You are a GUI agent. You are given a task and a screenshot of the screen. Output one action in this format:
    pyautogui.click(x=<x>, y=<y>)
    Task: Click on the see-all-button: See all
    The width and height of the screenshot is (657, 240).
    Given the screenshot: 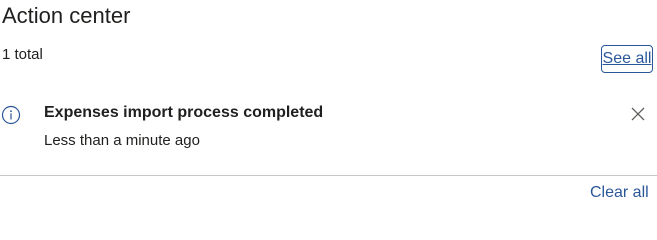 What is the action you would take?
    pyautogui.click(x=627, y=59)
    